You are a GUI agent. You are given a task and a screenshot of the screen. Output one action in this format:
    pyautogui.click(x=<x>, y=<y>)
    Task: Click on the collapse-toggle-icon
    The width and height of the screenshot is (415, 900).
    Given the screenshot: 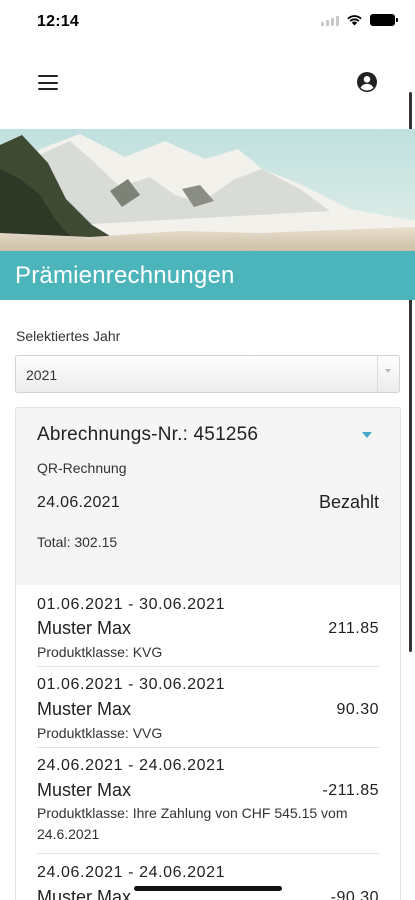 What is the action you would take?
    pyautogui.click(x=367, y=435)
    